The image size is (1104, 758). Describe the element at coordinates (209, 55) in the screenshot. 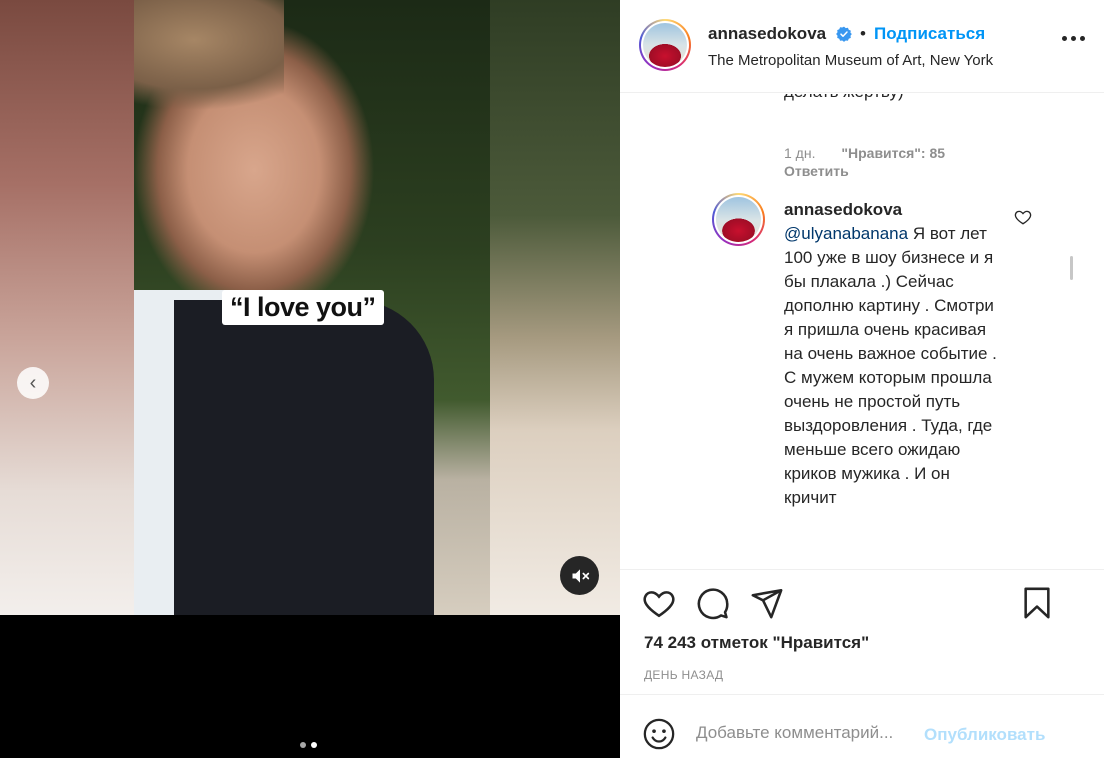

I see `person-hair` at that location.